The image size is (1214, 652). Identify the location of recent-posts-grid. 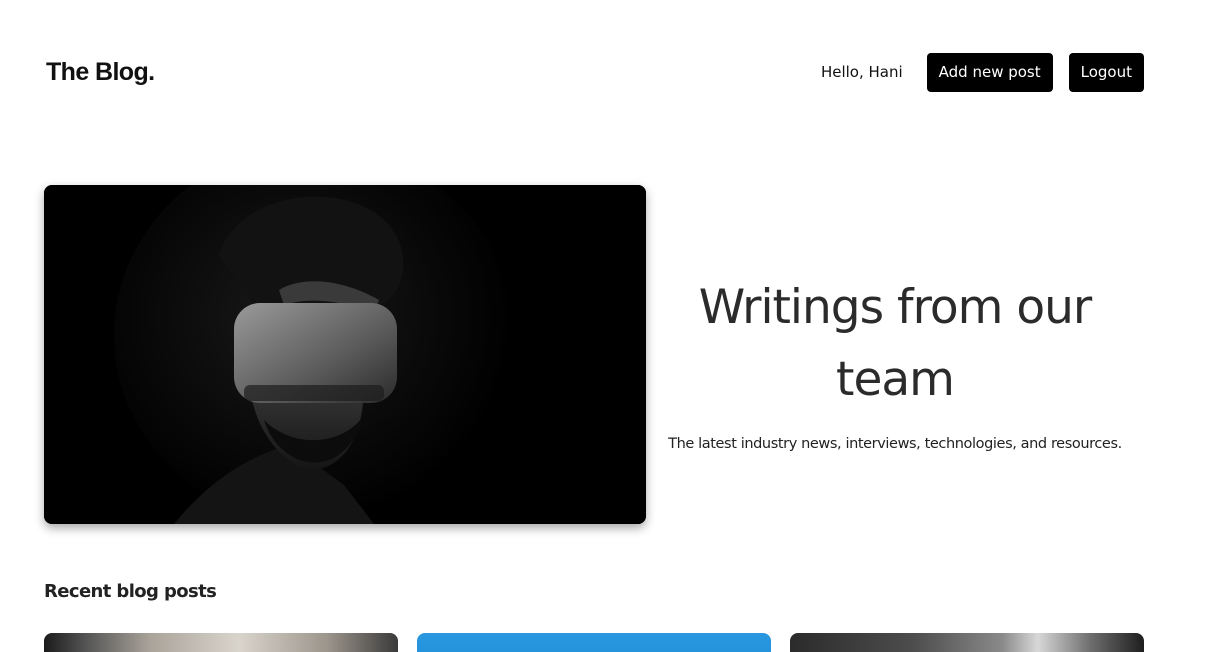
(594, 642).